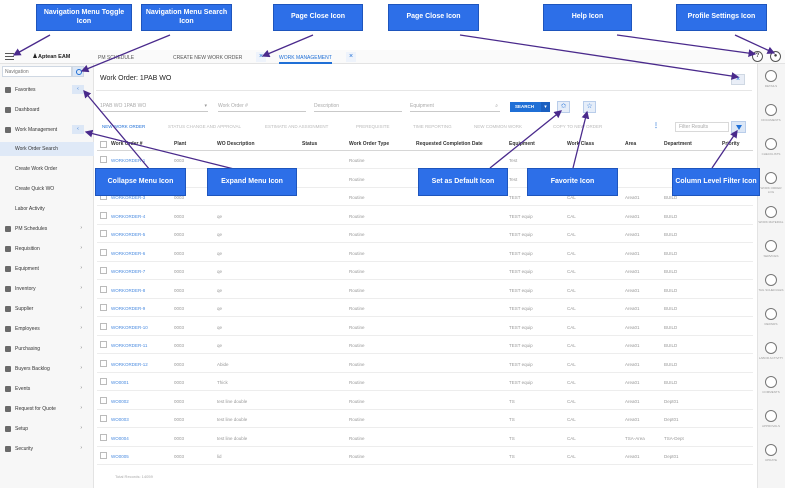 The width and height of the screenshot is (785, 488). I want to click on column-header: Plant, so click(180, 144).